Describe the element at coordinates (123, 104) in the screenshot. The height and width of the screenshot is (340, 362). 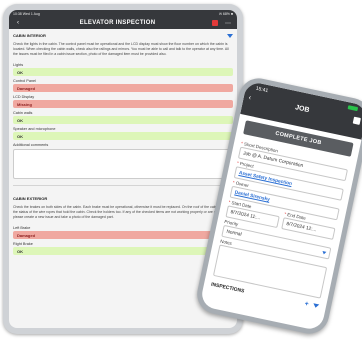
I see `lcd-display-select: Missing` at that location.